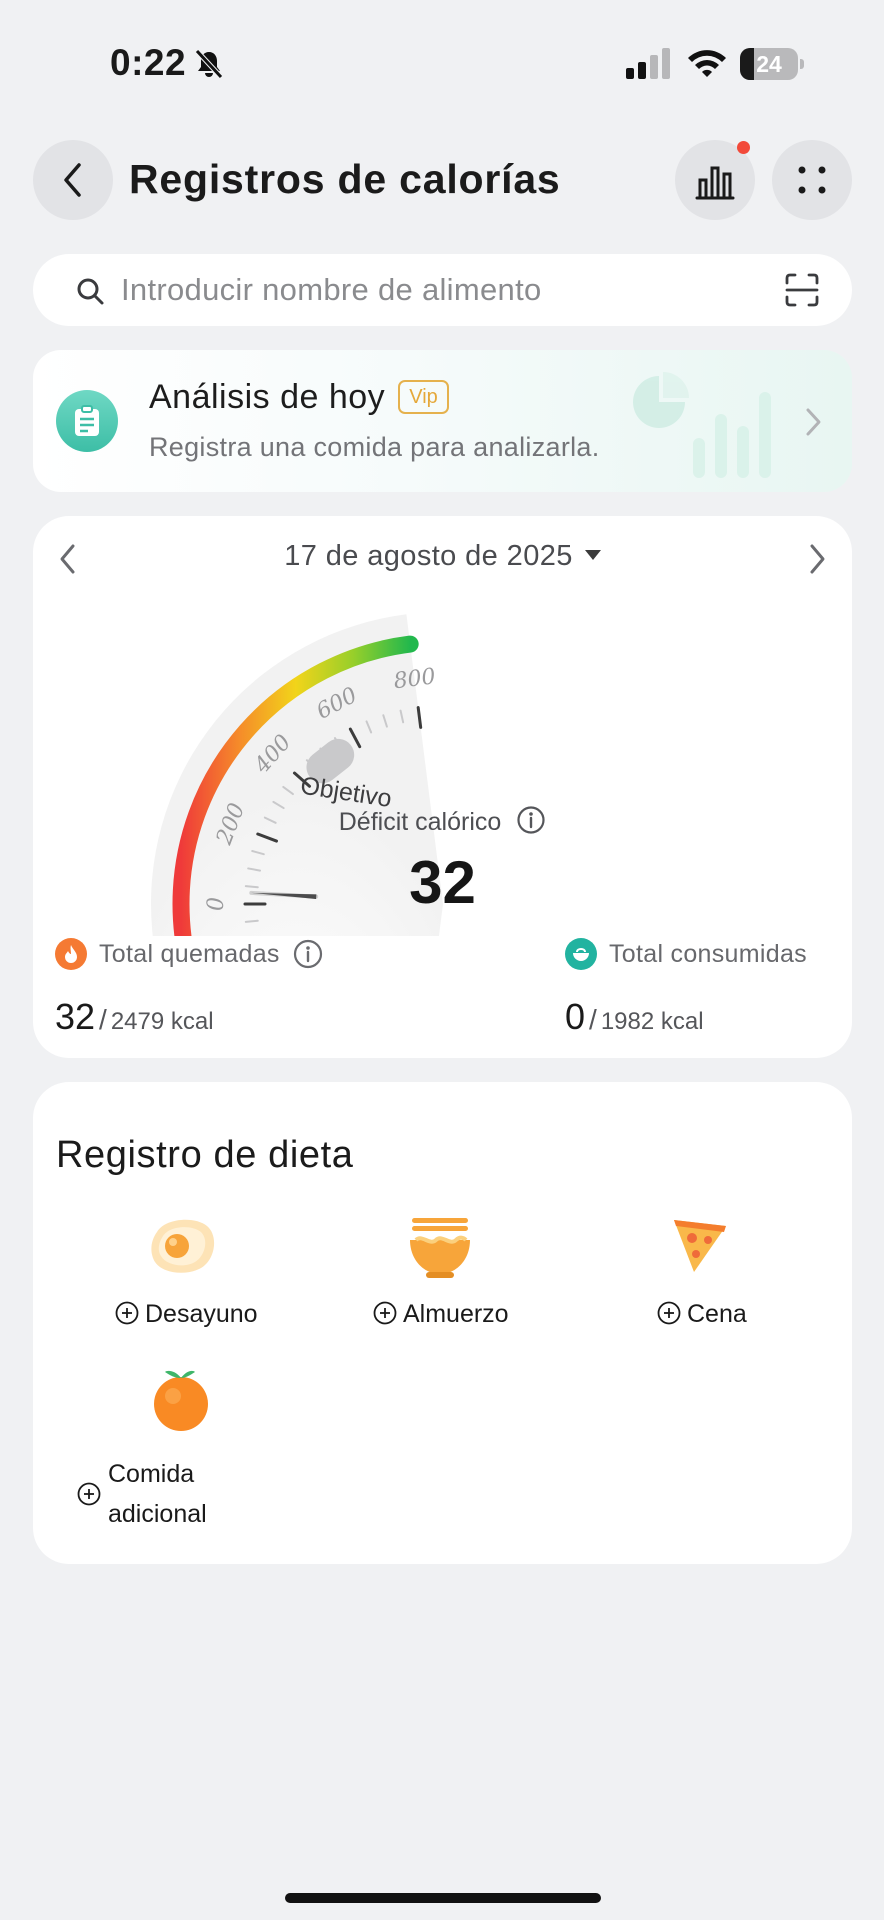 The width and height of the screenshot is (884, 1920). What do you see at coordinates (251, 921) in the screenshot?
I see `gauge-minor-tick` at bounding box center [251, 921].